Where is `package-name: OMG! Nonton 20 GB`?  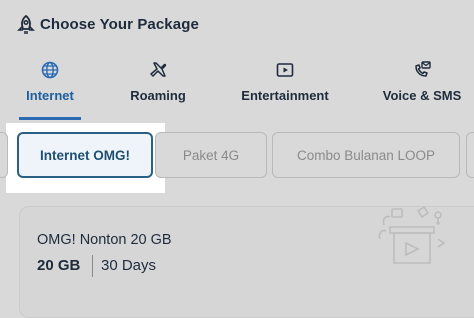
package-name: OMG! Nonton 20 GB is located at coordinates (104, 240).